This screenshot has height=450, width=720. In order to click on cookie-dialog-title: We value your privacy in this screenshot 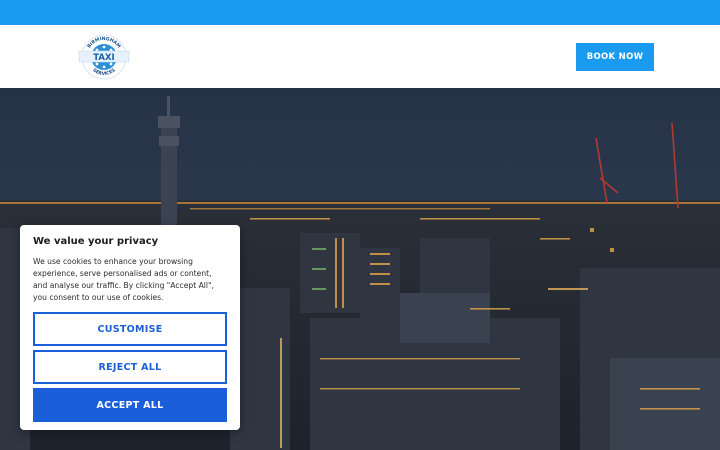, I will do `click(96, 241)`.